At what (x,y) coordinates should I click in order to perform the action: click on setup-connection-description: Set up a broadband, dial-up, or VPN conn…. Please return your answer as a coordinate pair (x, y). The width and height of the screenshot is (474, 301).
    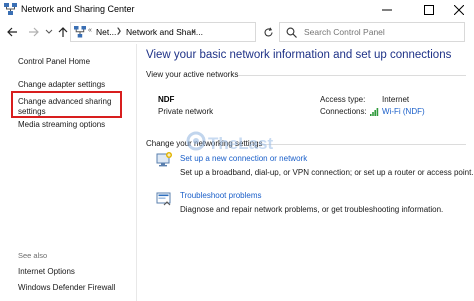
    Looking at the image, I should click on (327, 172).